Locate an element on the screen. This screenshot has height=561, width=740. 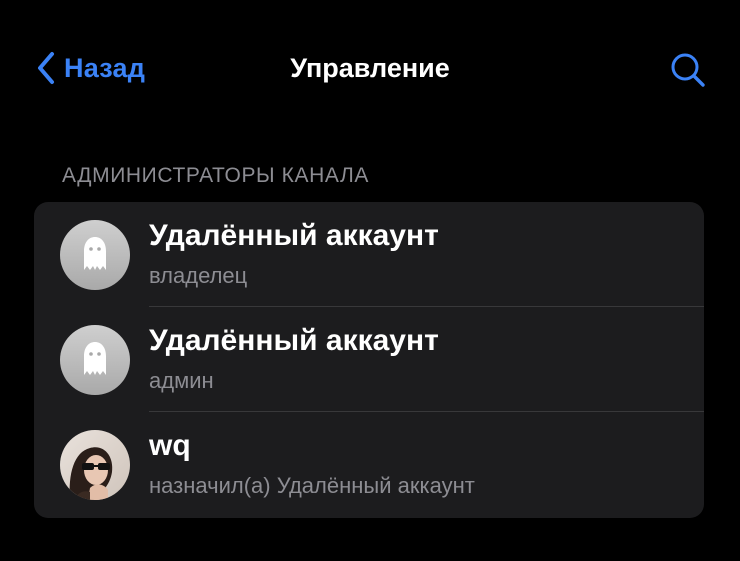
search-icon is located at coordinates (688, 73).